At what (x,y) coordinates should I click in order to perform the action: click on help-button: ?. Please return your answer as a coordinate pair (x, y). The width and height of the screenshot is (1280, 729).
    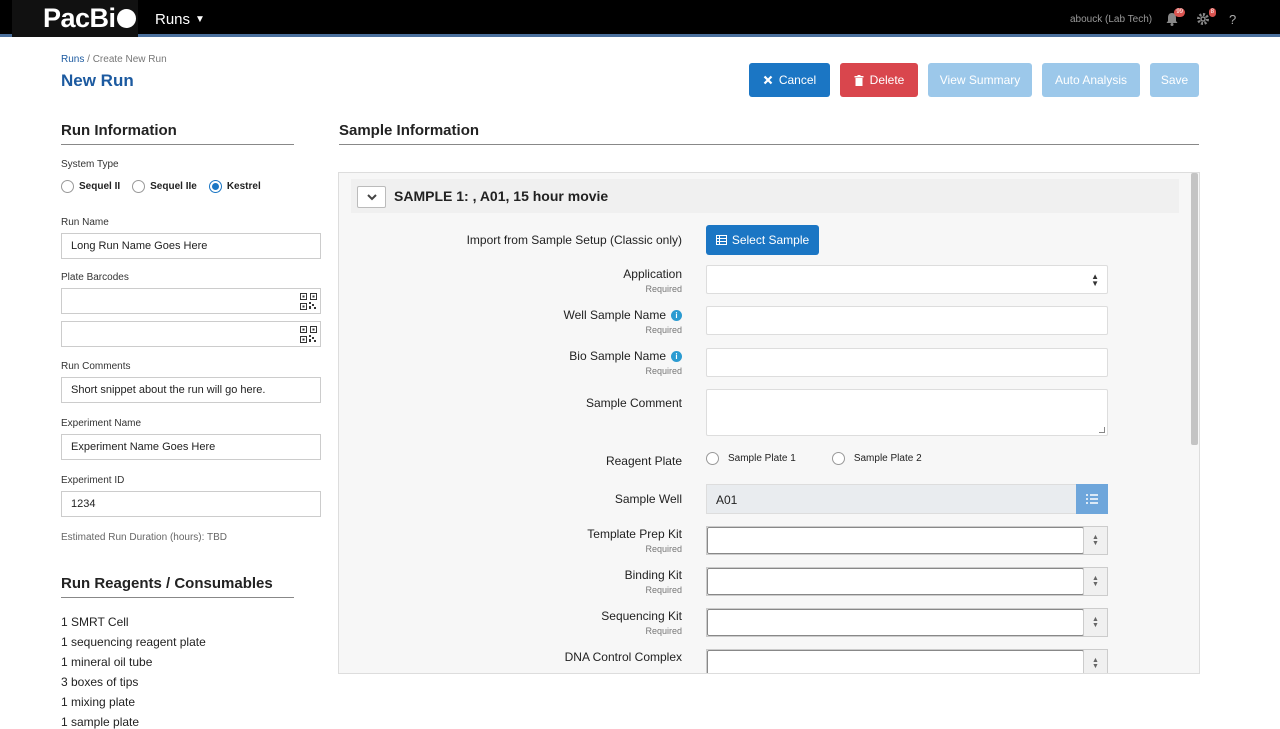
    Looking at the image, I should click on (1232, 19).